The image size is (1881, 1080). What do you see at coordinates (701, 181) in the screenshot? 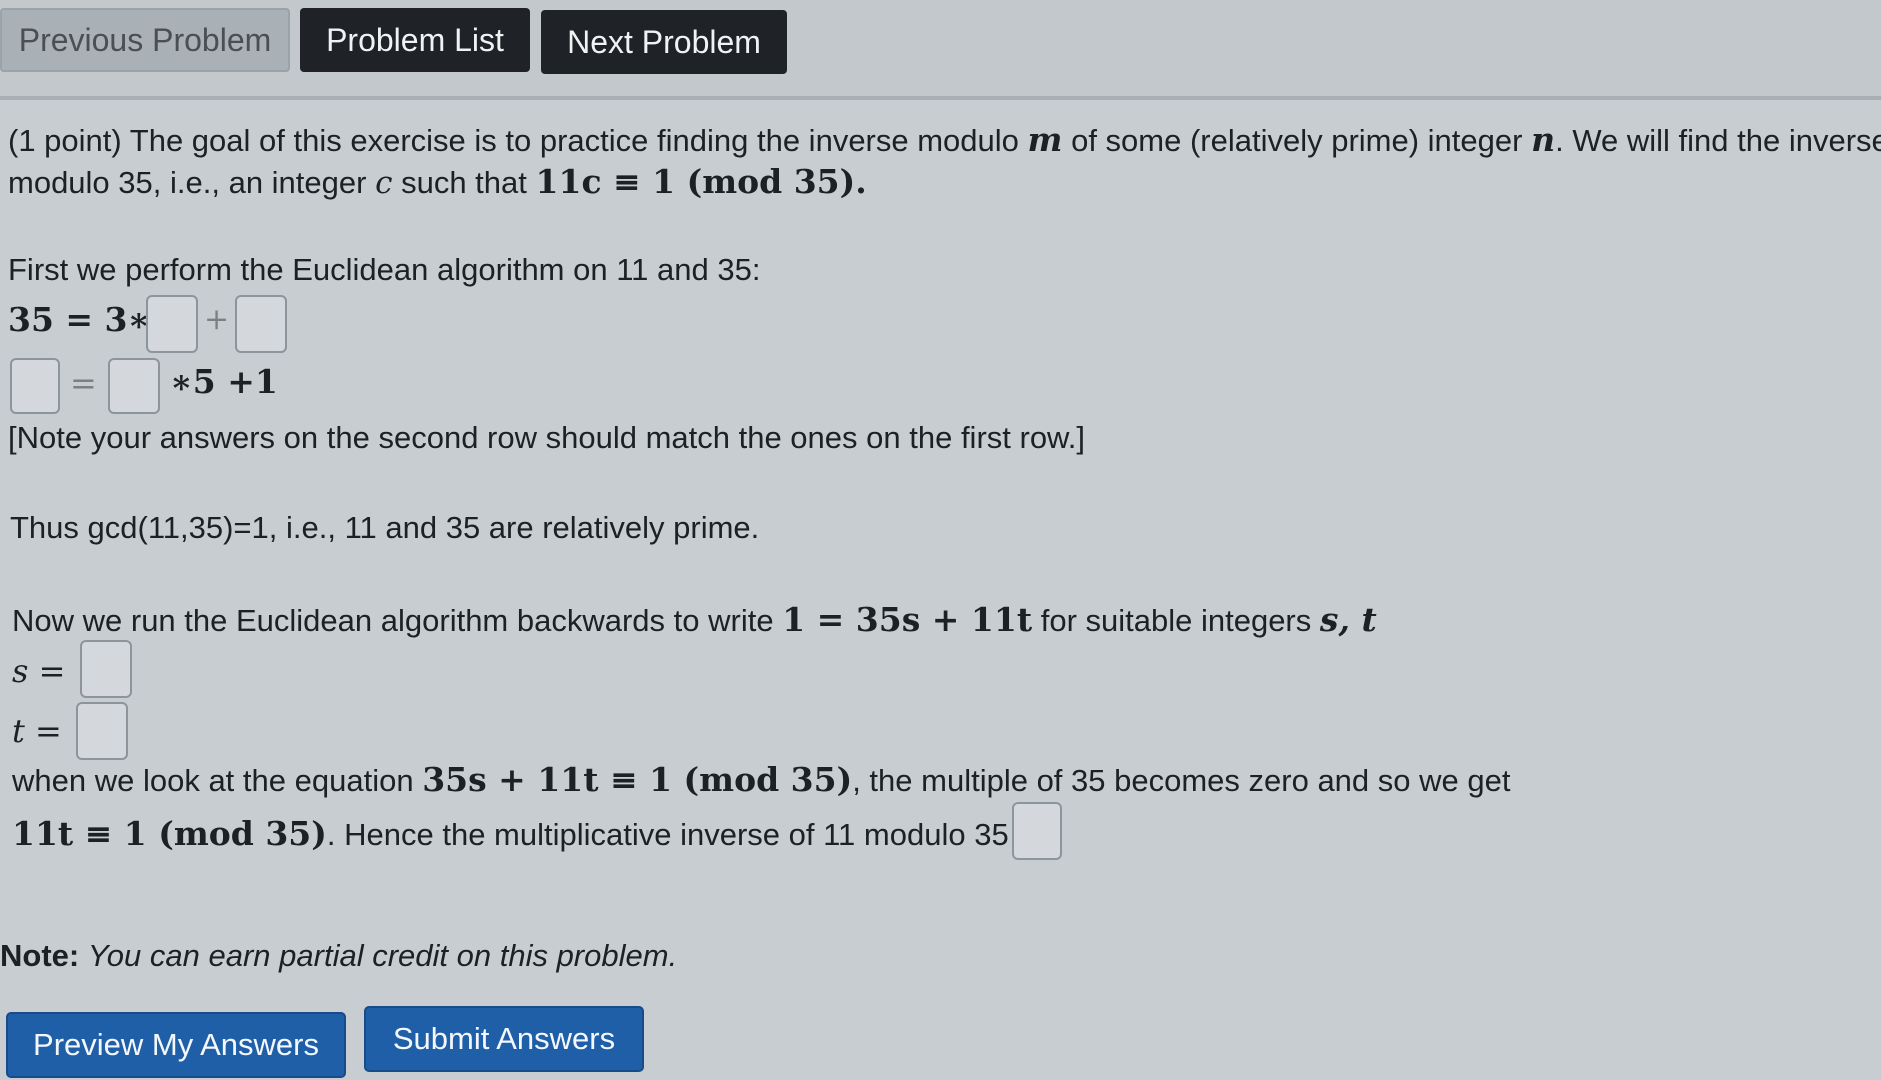
I see `congruence-statement: 11c ≡ 1 (mod 35).` at bounding box center [701, 181].